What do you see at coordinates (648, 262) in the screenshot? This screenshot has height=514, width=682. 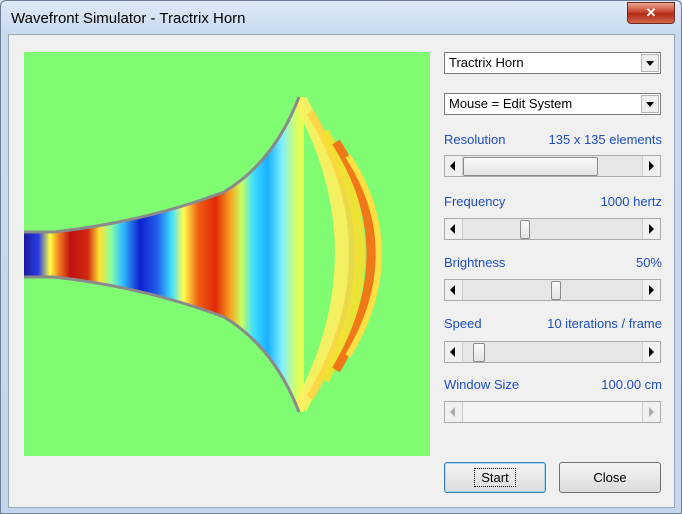 I see `brightness-value: 50%` at bounding box center [648, 262].